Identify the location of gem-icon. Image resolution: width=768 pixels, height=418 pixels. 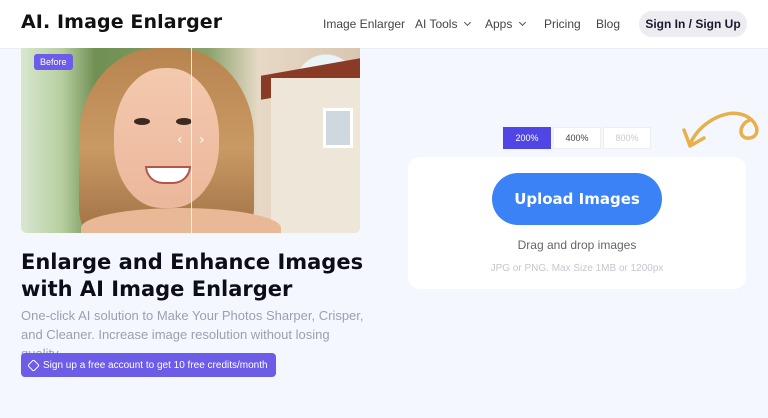
(33, 365).